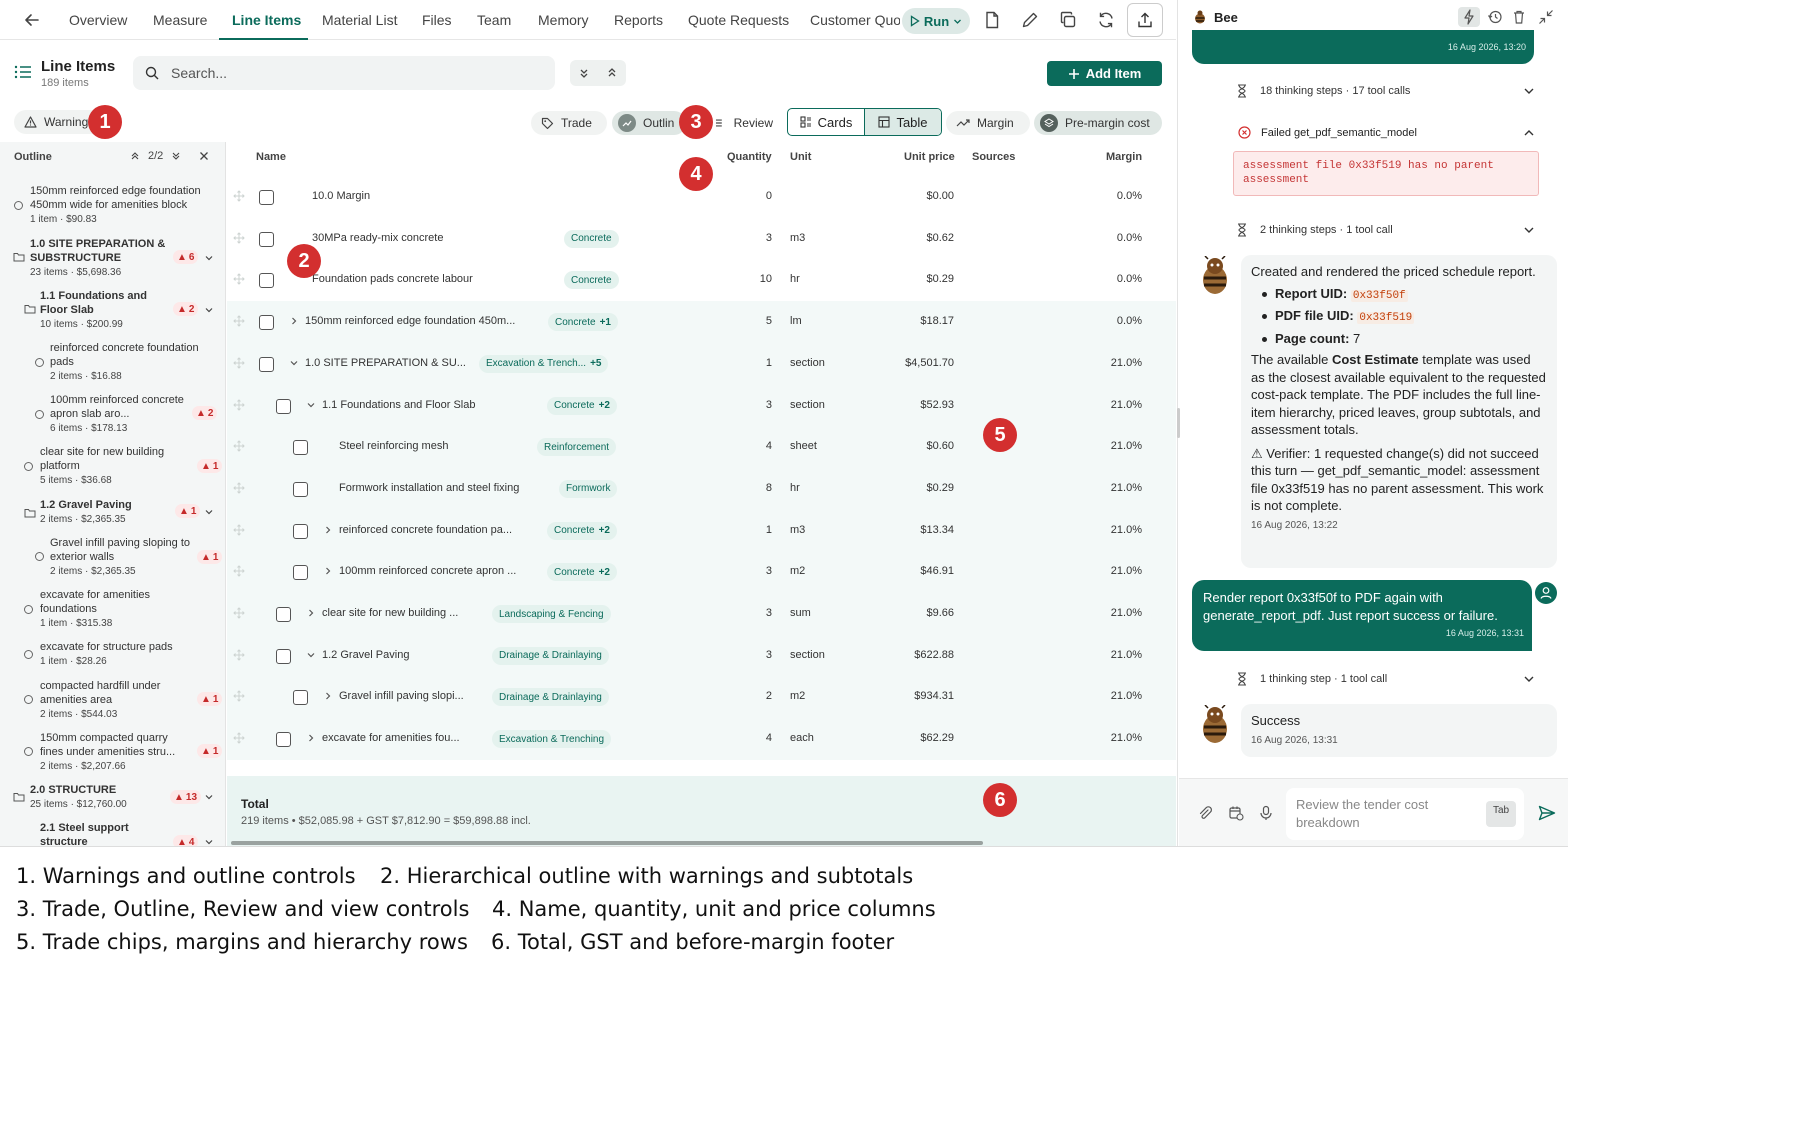 This screenshot has height=1123, width=1803. Describe the element at coordinates (744, 123) in the screenshot. I see `review-filter: Review` at that location.